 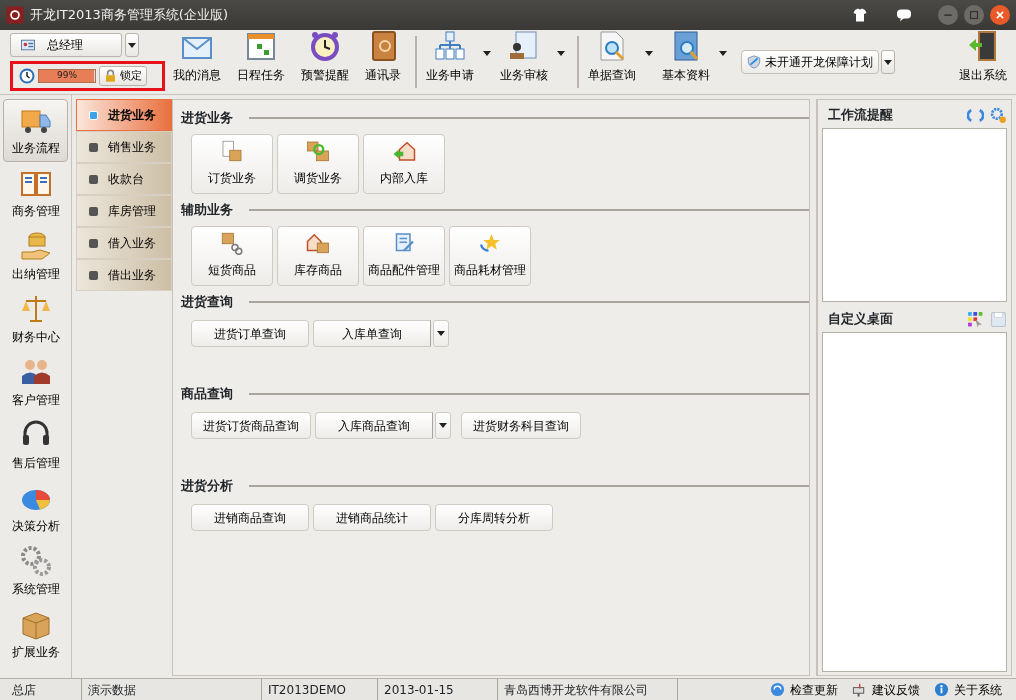 I want to click on toolbar-button: 单据查询, so click(x=612, y=62).